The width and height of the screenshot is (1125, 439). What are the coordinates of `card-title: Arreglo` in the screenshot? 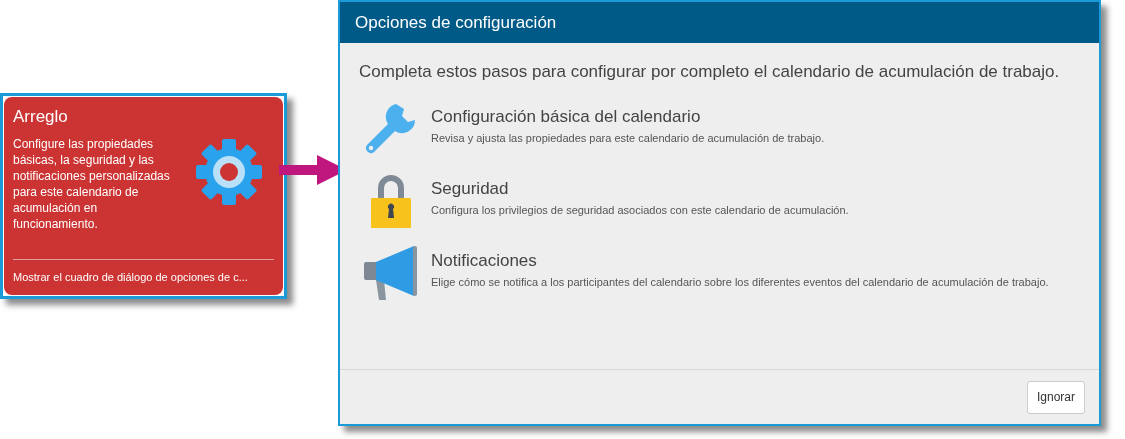 It's located at (41, 117).